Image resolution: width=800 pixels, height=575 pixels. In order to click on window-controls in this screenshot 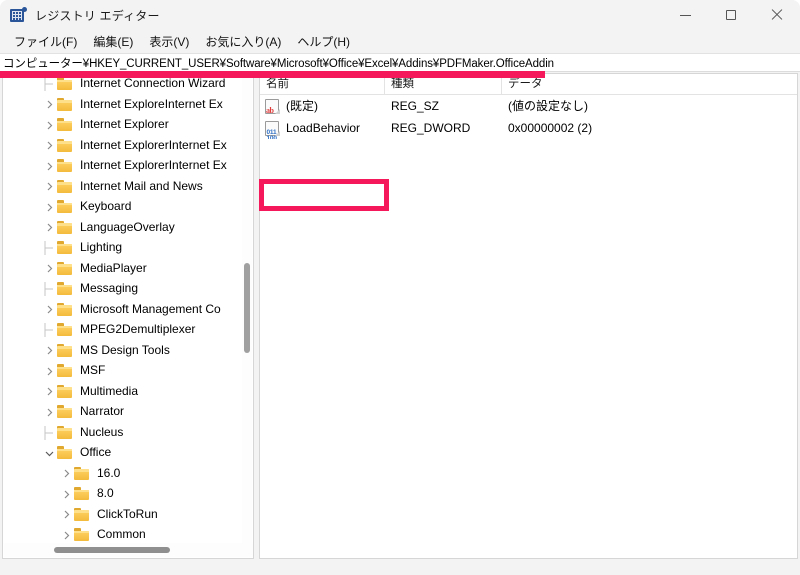, I will do `click(731, 15)`.